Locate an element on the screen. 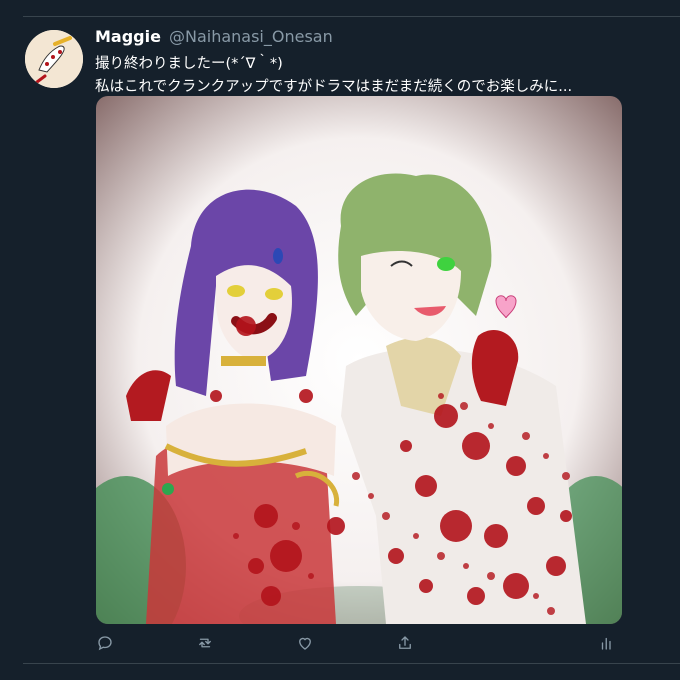 This screenshot has height=680, width=680. tweet-text-line-1: 撮り終わりましたー(*´∇｀*) is located at coordinates (189, 64).